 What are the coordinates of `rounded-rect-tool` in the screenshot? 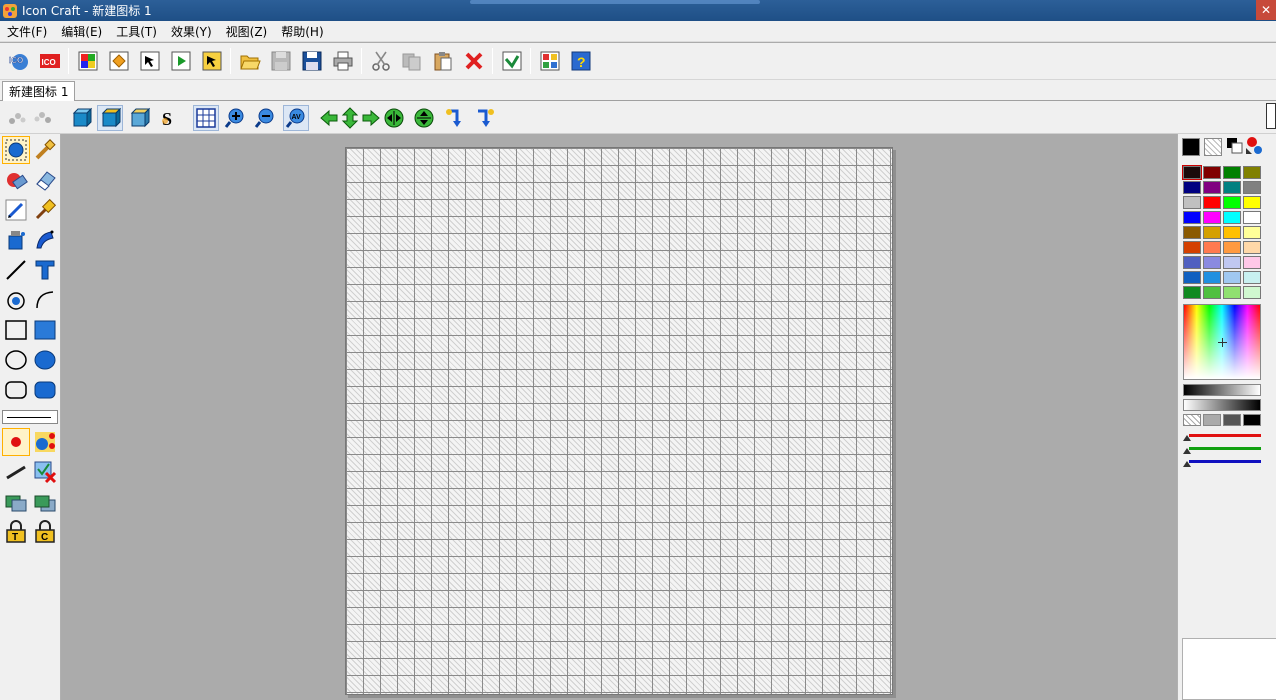 It's located at (16, 390).